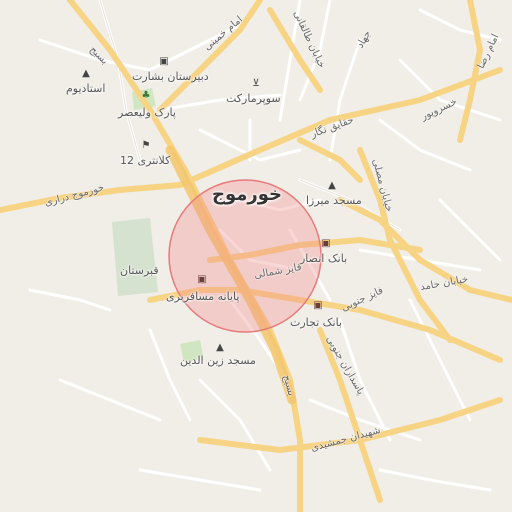 The height and width of the screenshot is (512, 512). What do you see at coordinates (334, 200) in the screenshot?
I see `poi-label-mosque-mirza: مسجد میرزا` at bounding box center [334, 200].